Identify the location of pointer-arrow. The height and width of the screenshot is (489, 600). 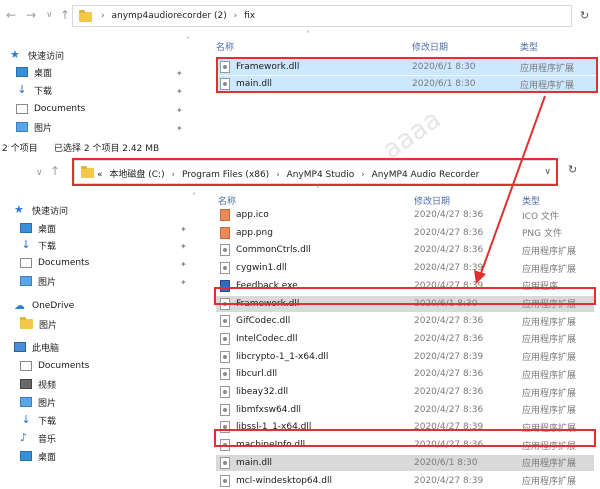
(510, 189).